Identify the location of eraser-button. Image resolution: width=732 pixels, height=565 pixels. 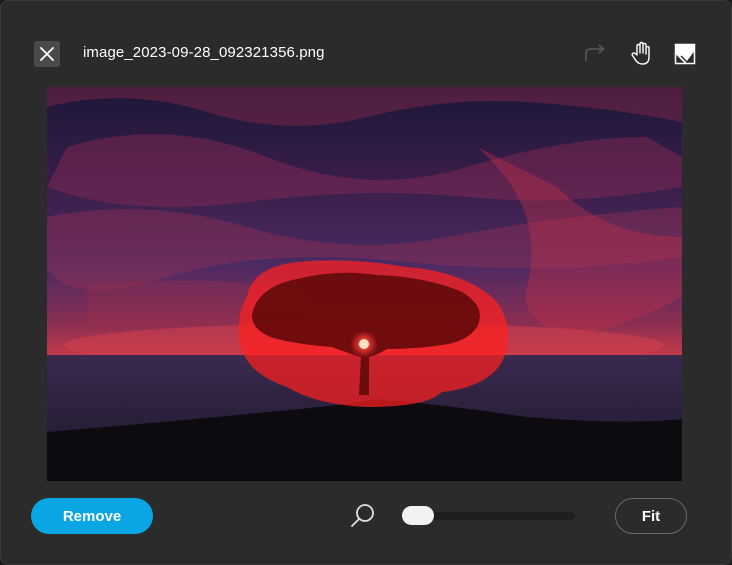
(685, 54).